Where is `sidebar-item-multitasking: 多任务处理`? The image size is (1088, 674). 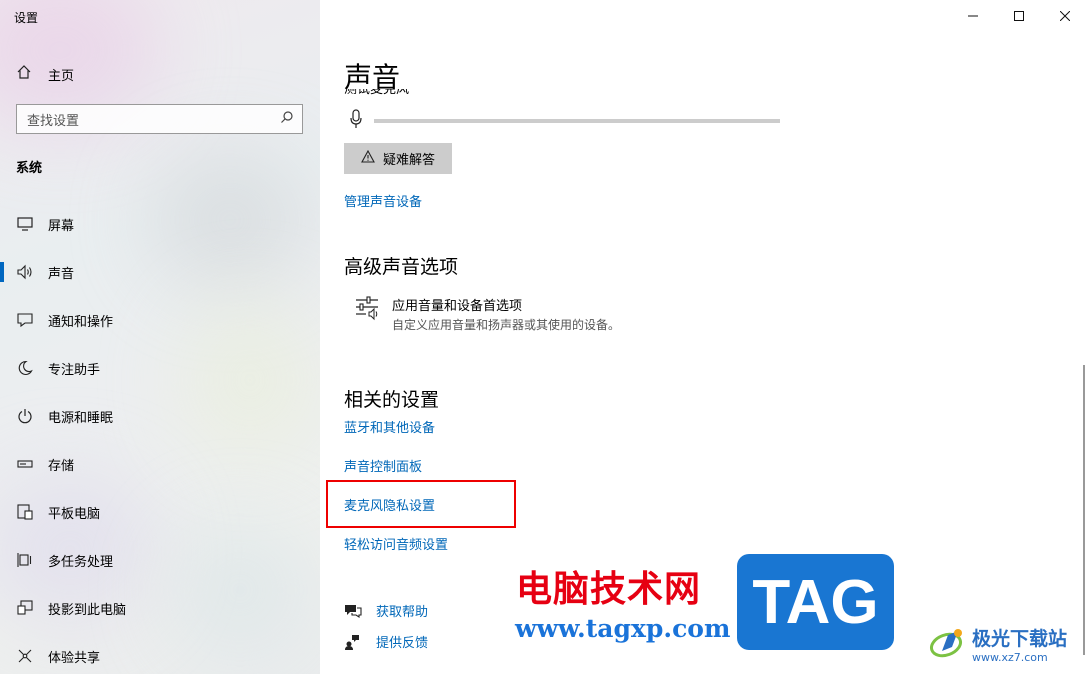 sidebar-item-multitasking: 多任务处理 is located at coordinates (160, 560).